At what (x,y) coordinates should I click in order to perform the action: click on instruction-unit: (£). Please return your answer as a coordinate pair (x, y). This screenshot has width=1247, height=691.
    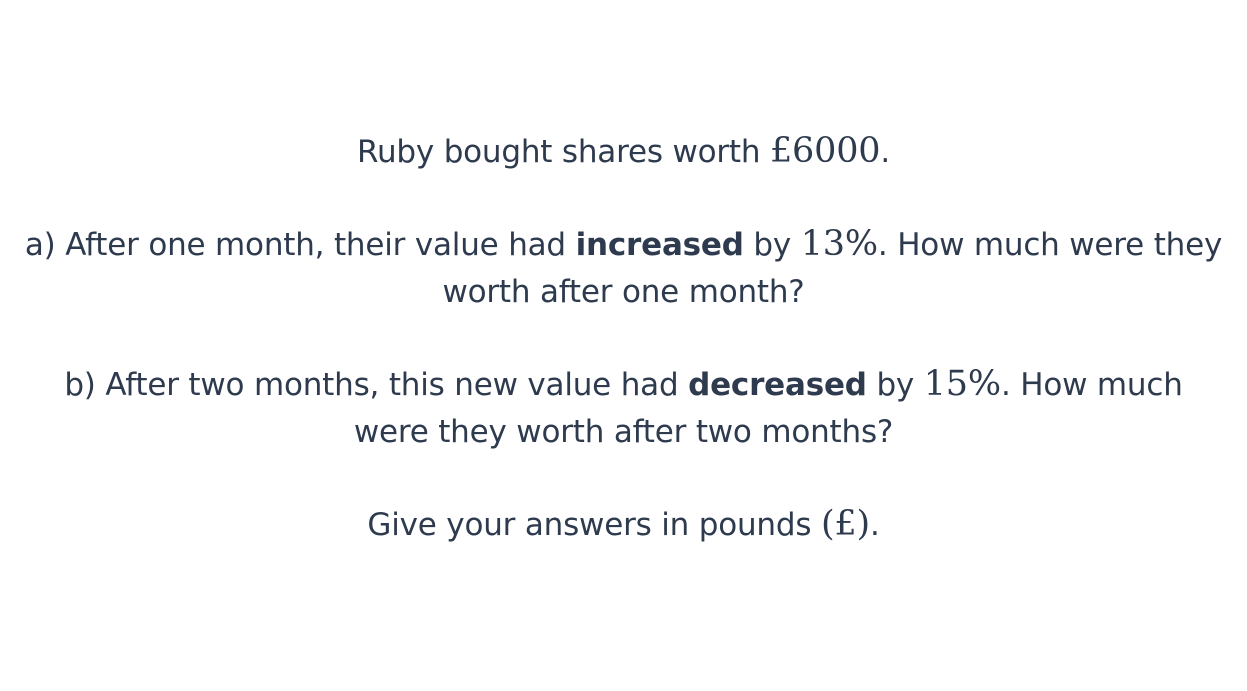
    Looking at the image, I should click on (845, 524).